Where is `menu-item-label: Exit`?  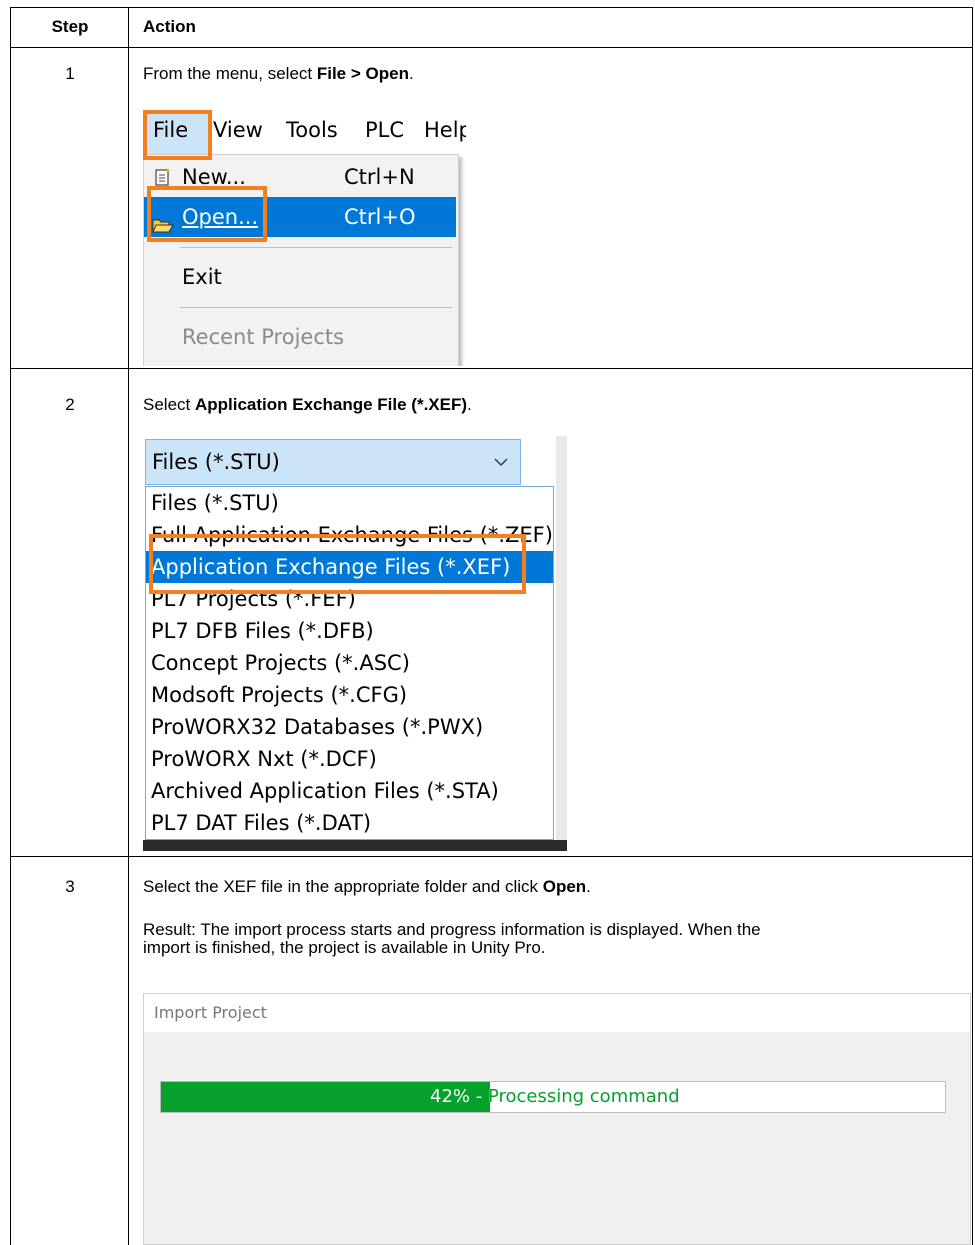
menu-item-label: Exit is located at coordinates (202, 277).